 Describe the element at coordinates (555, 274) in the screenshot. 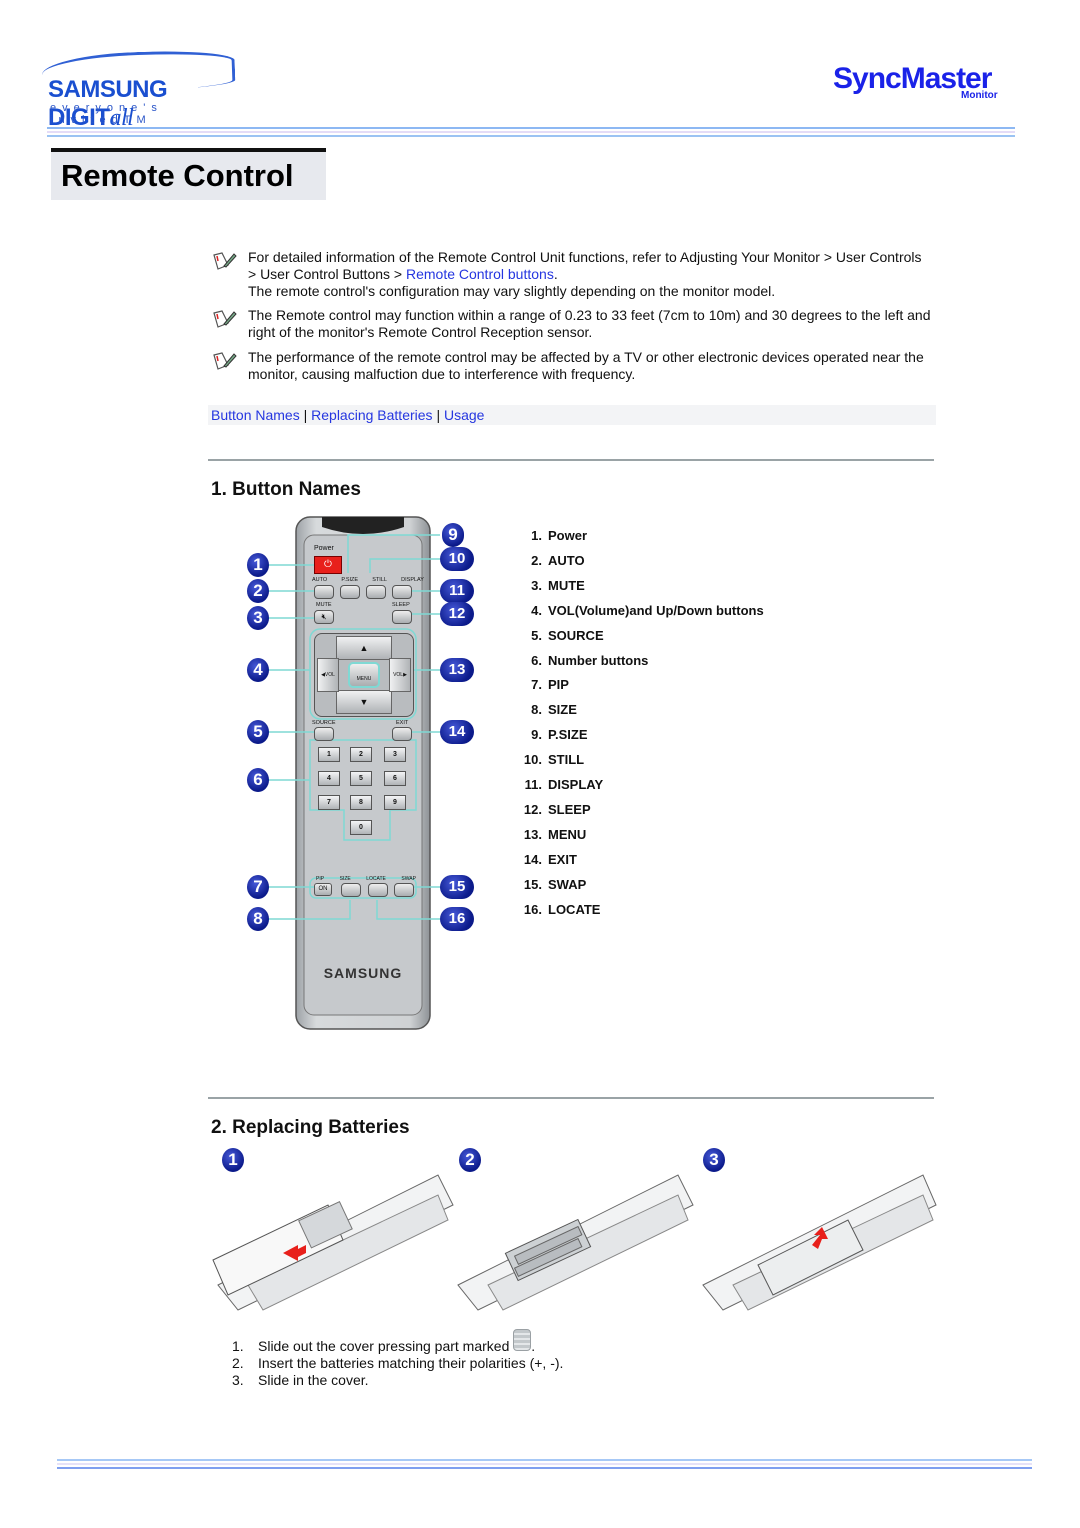

I see `note-text-end: .` at that location.